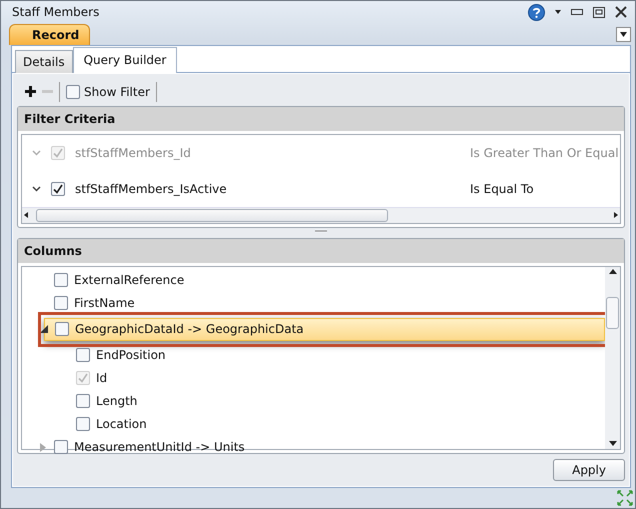 The width and height of the screenshot is (636, 509). Describe the element at coordinates (335, 424) in the screenshot. I see `tree-item: Location` at that location.